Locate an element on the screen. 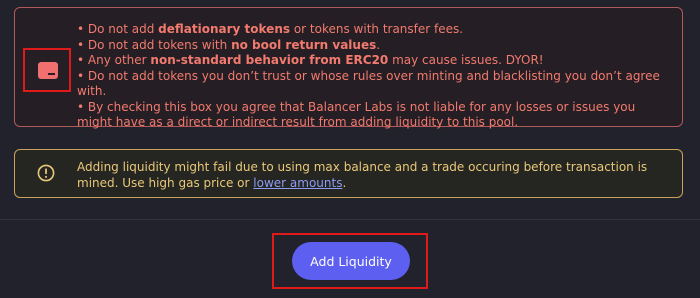 This screenshot has height=298, width=700. section-divider is located at coordinates (350, 219).